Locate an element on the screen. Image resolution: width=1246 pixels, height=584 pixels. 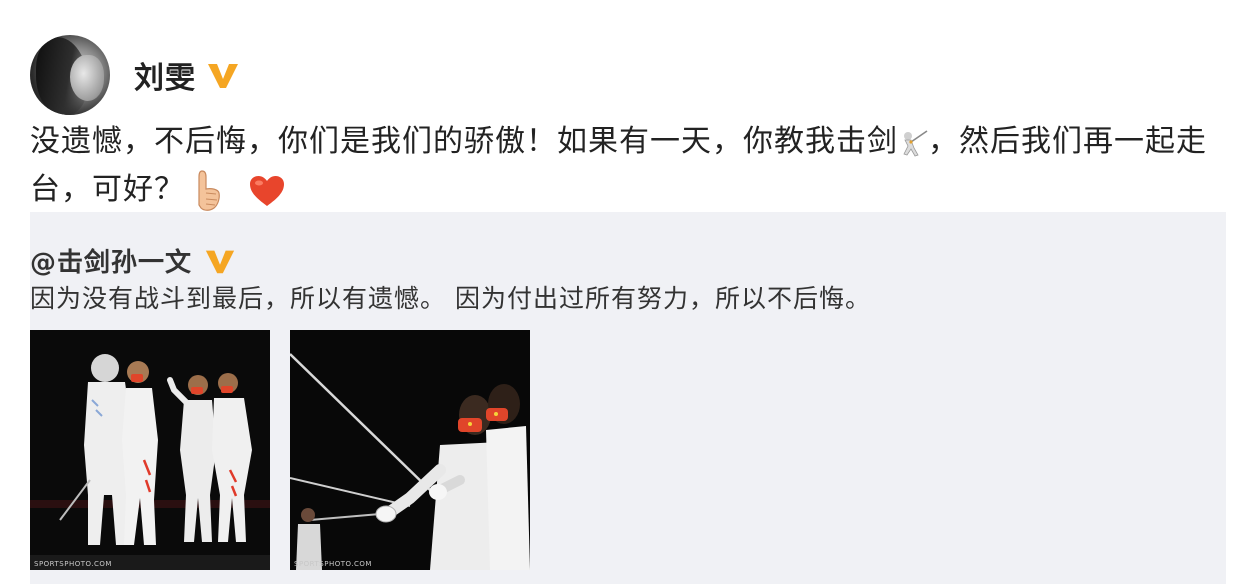
repost-author-name: @击剑孙一文 is located at coordinates (111, 260).